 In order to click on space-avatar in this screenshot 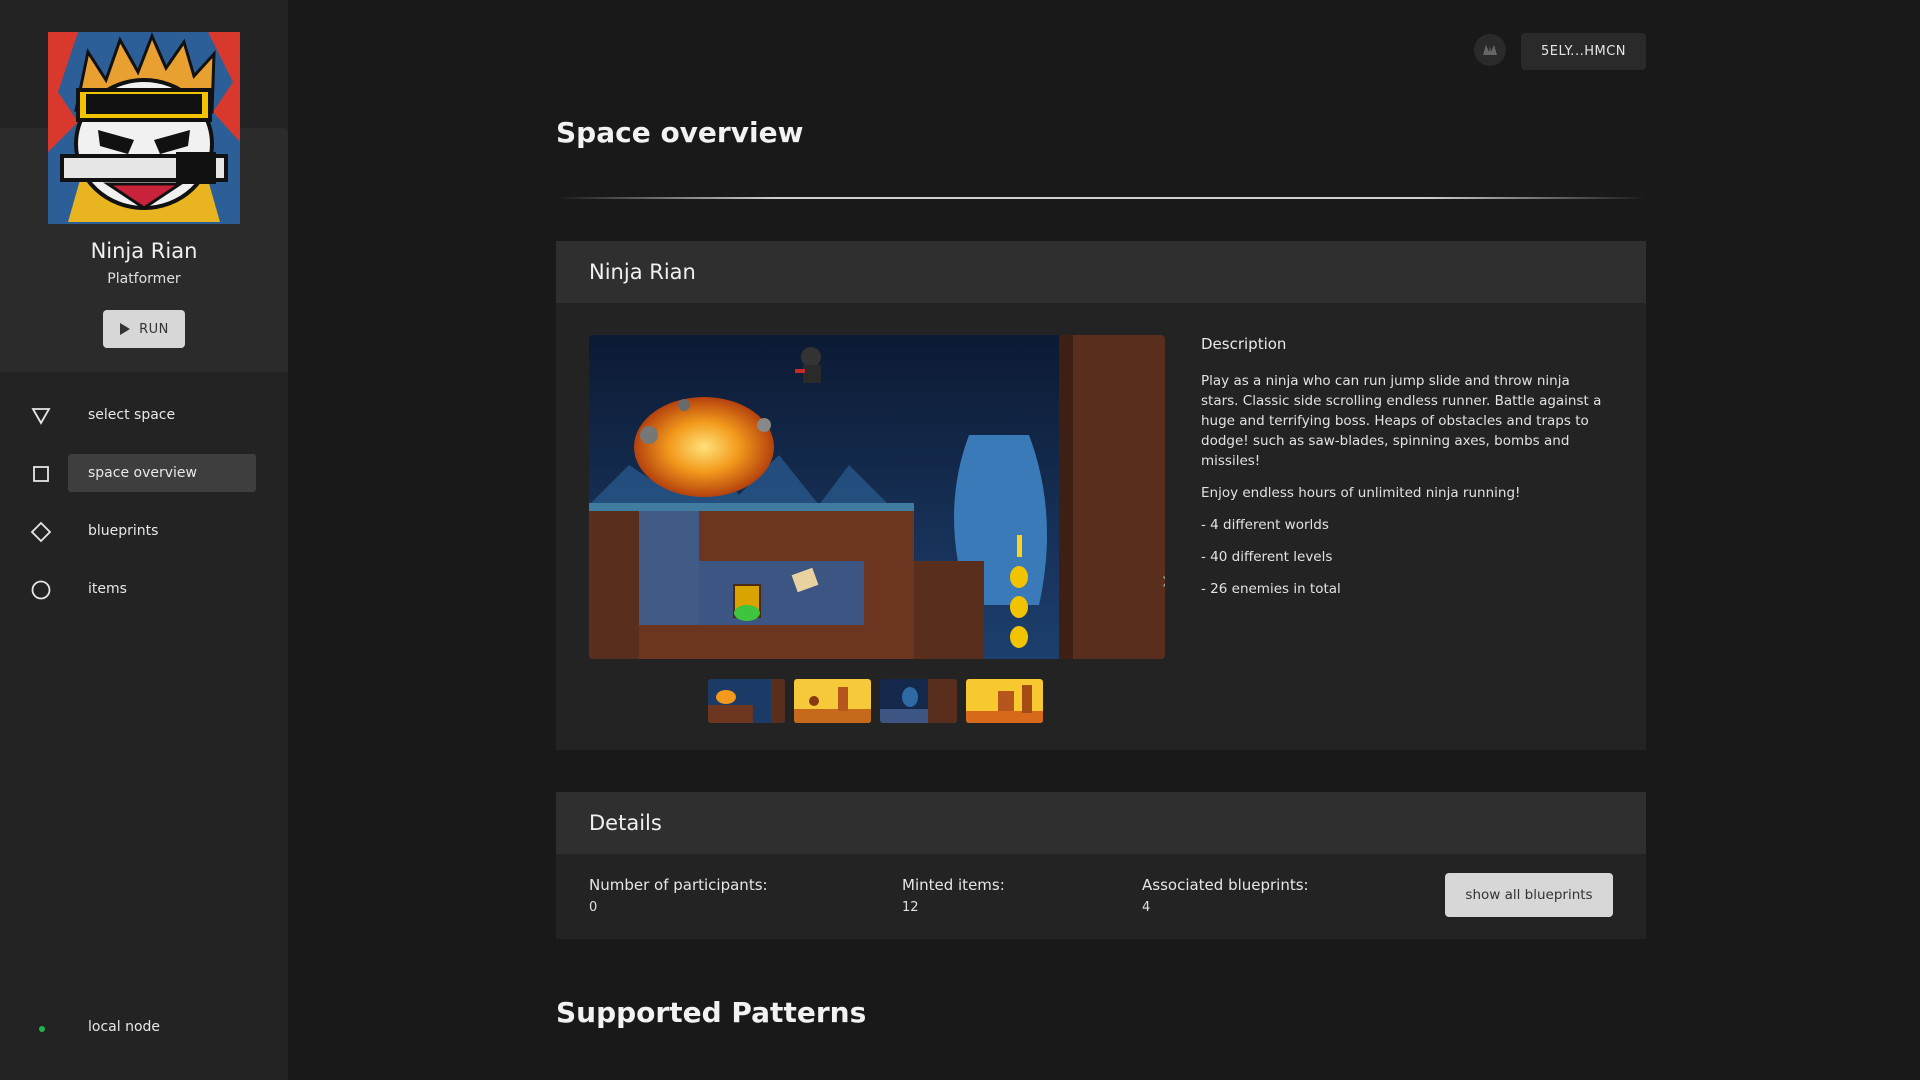, I will do `click(144, 128)`.